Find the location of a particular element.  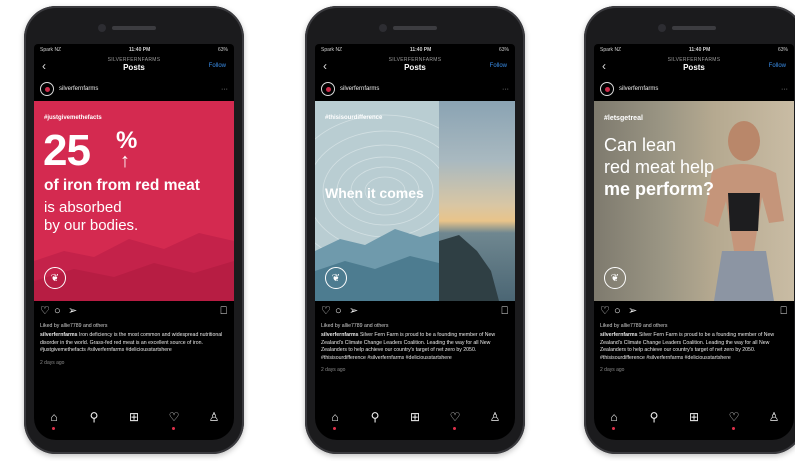

headline-line-3: by our bodies. is located at coordinates (91, 225).